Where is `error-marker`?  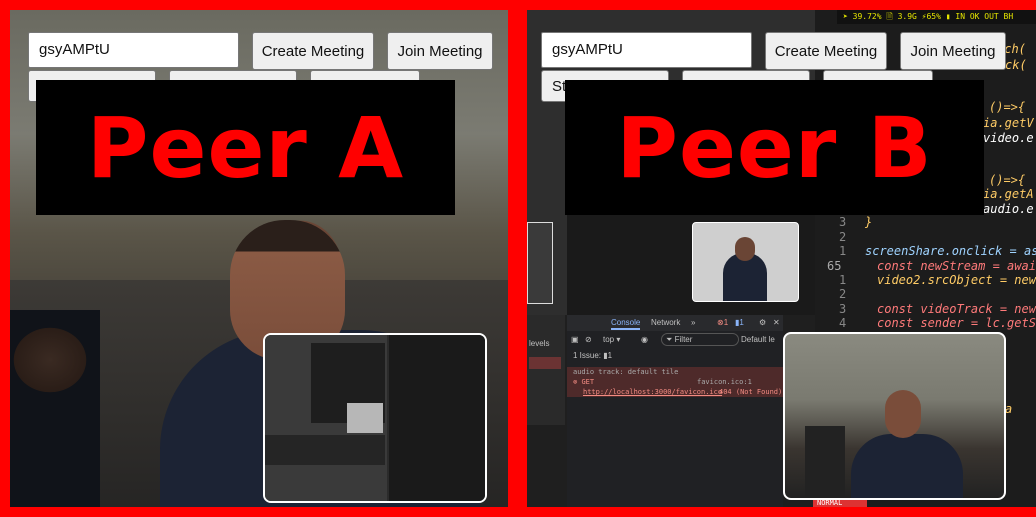
error-marker is located at coordinates (545, 363).